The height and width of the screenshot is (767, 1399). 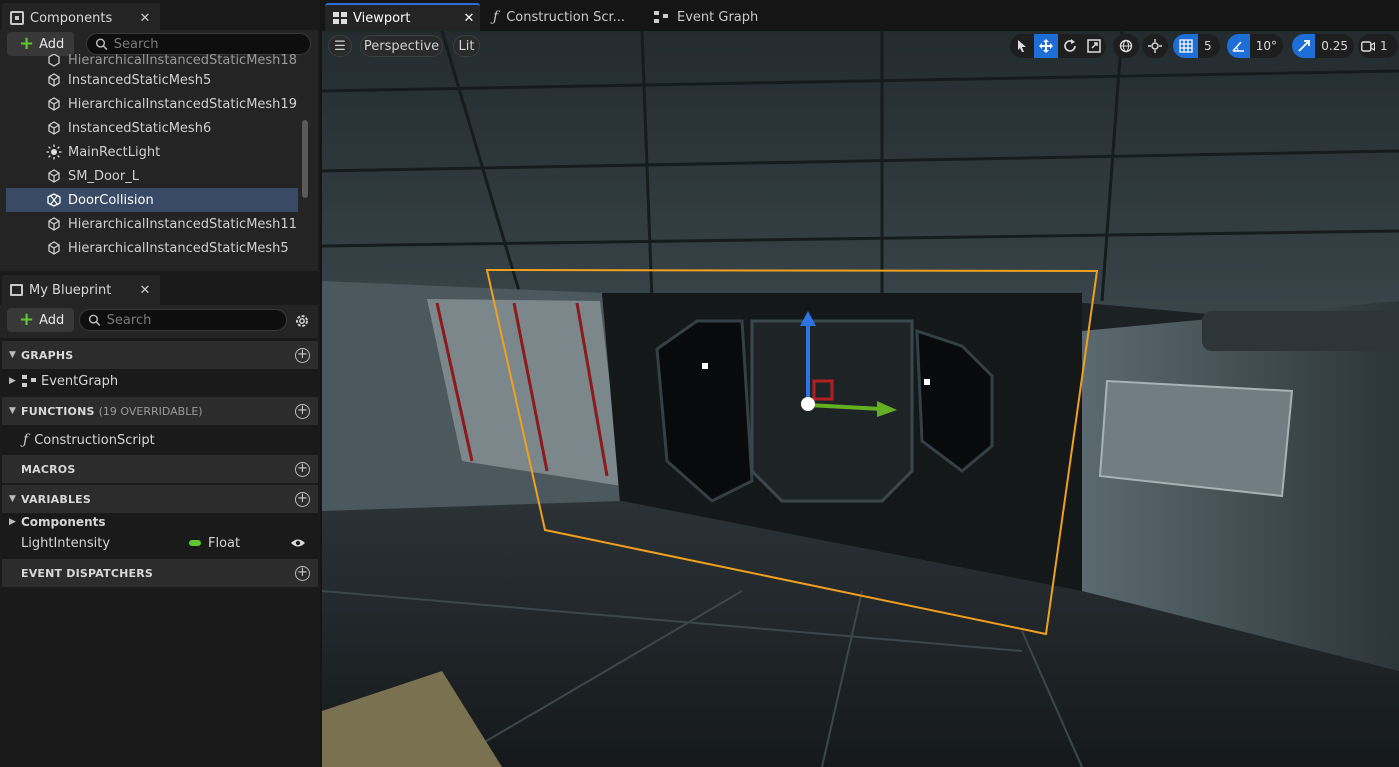 What do you see at coordinates (47, 355) in the screenshot?
I see `graphs-title: GRAPHS` at bounding box center [47, 355].